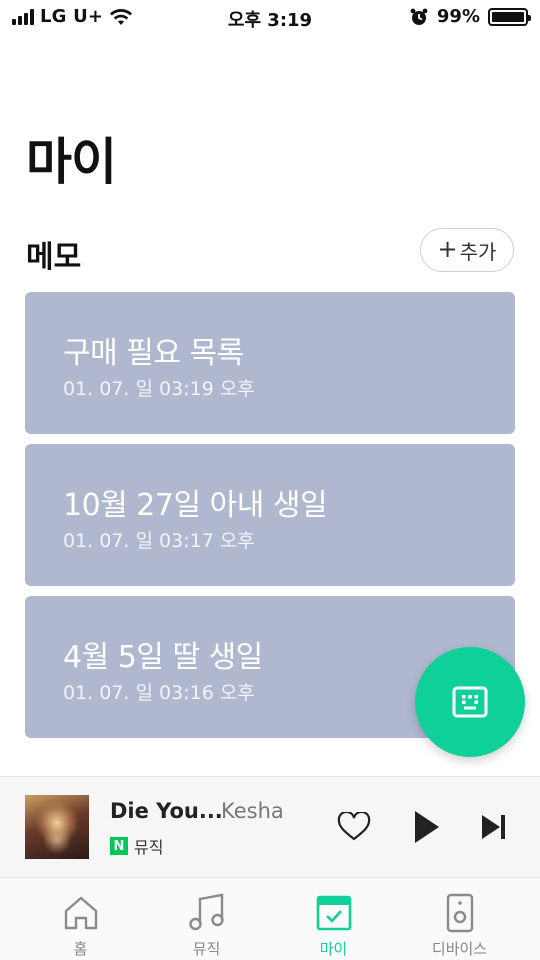  I want to click on tab-home: 홈, so click(80, 919).